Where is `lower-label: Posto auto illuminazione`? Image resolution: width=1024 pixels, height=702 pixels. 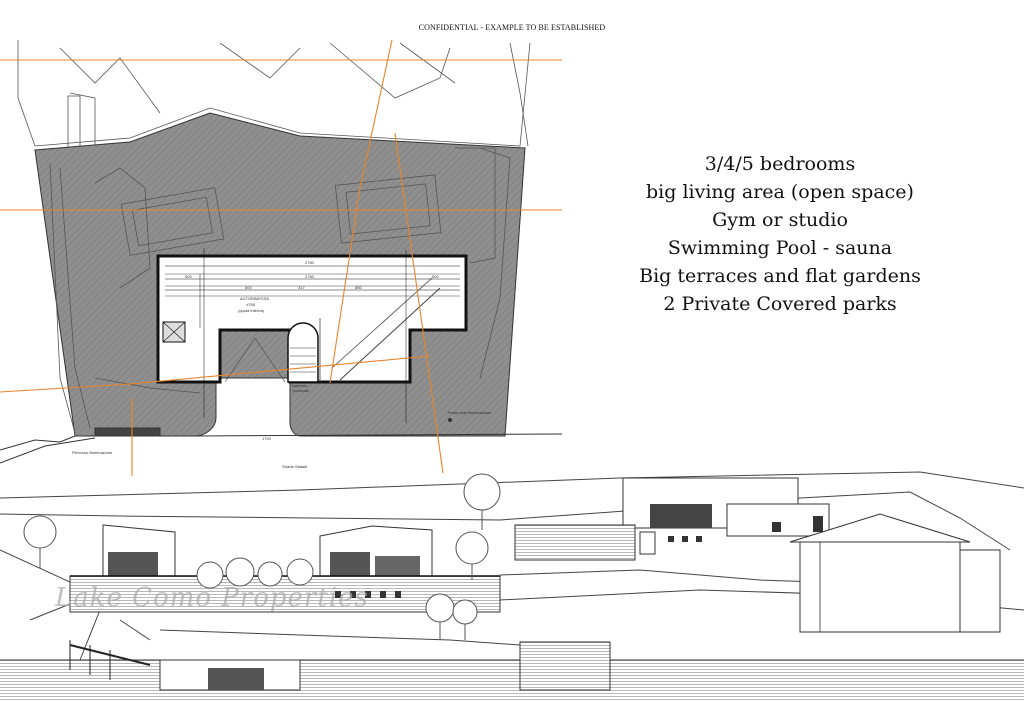 lower-label: Posto auto illuminazione is located at coordinates (470, 412).